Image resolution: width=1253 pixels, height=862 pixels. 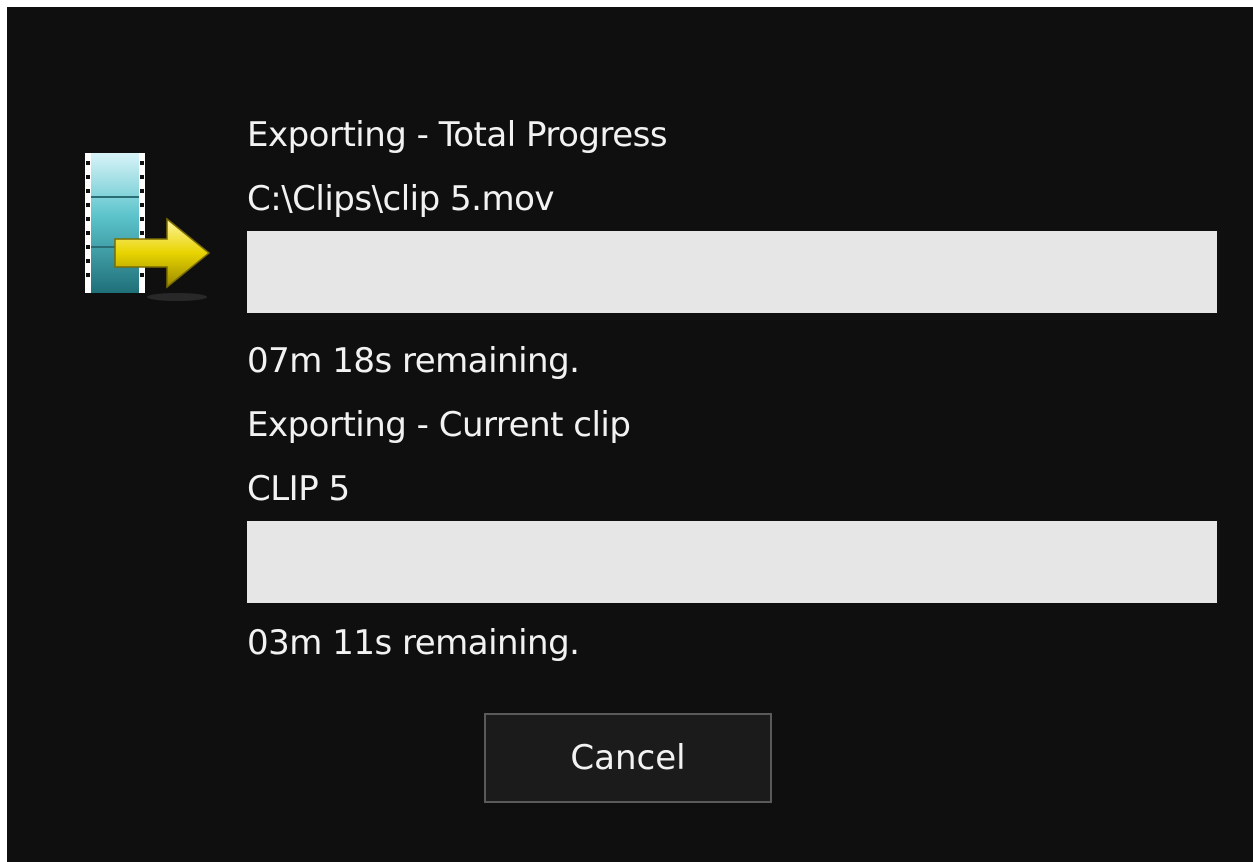 I want to click on current-file-path: C:\Clips\clip 5.mov, so click(x=401, y=199).